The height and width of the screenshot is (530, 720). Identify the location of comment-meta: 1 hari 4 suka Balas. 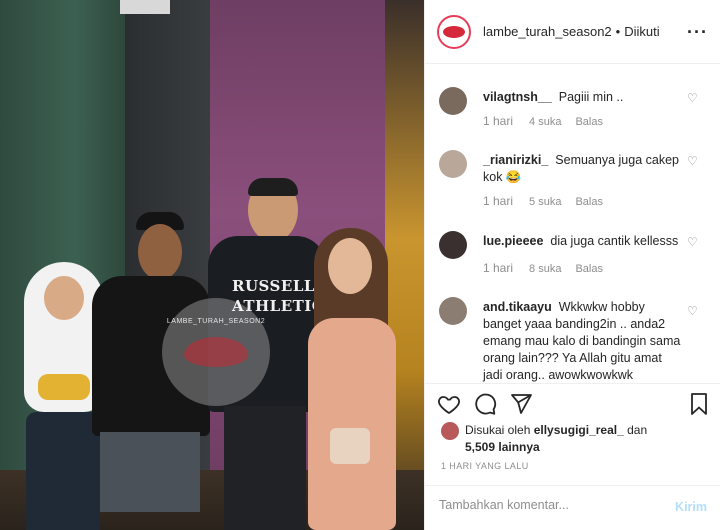
(550, 121).